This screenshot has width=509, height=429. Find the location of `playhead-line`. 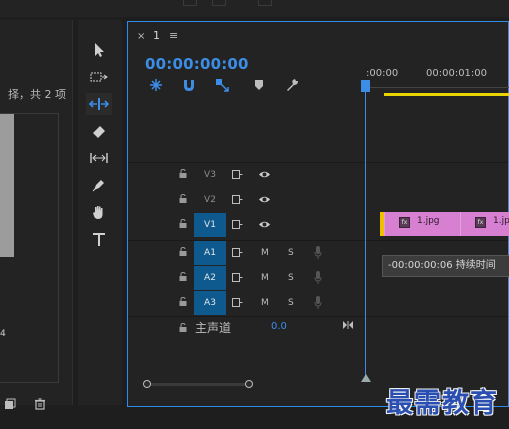

playhead-line is located at coordinates (365, 230).